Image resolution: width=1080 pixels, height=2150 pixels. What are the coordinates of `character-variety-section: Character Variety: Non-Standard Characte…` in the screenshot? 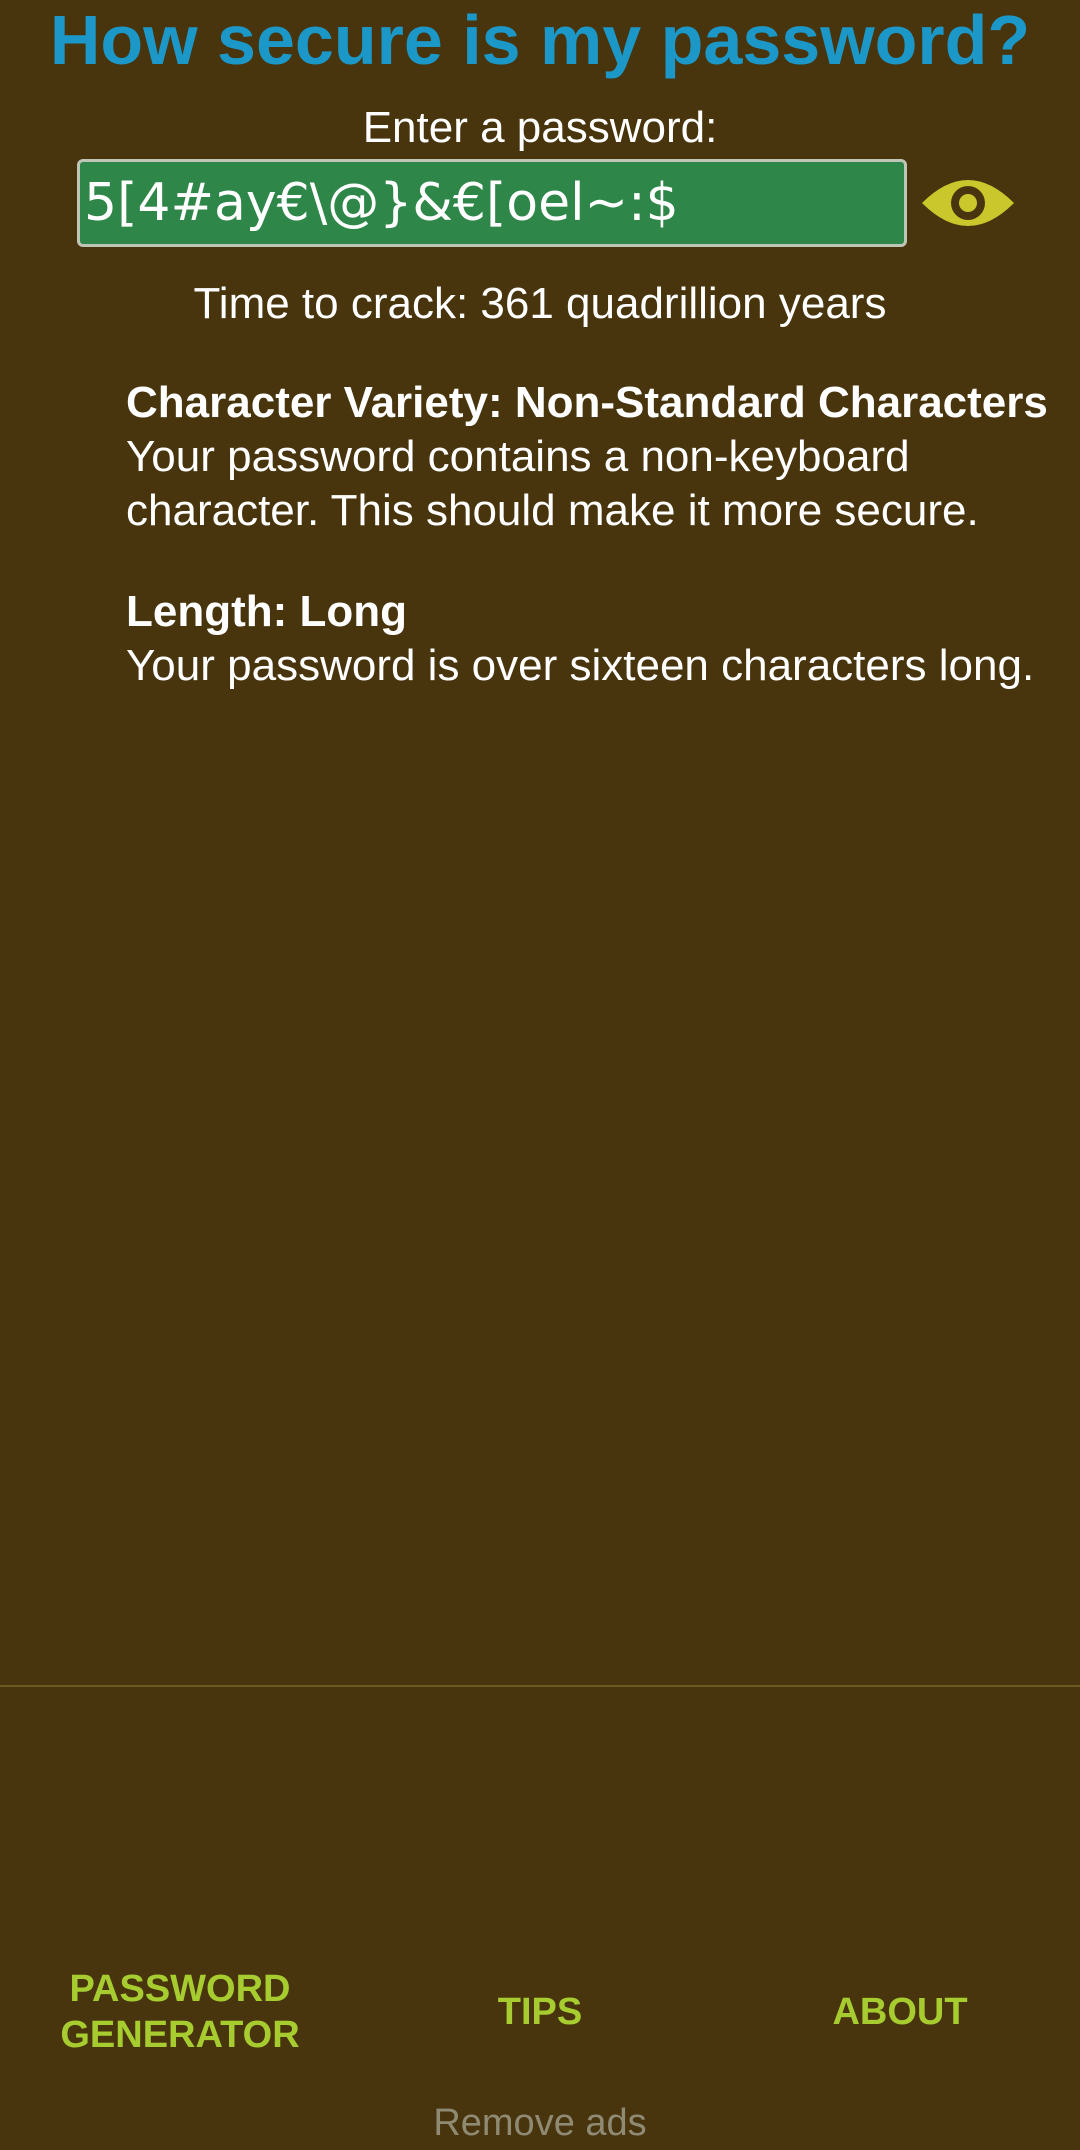 It's located at (596, 457).